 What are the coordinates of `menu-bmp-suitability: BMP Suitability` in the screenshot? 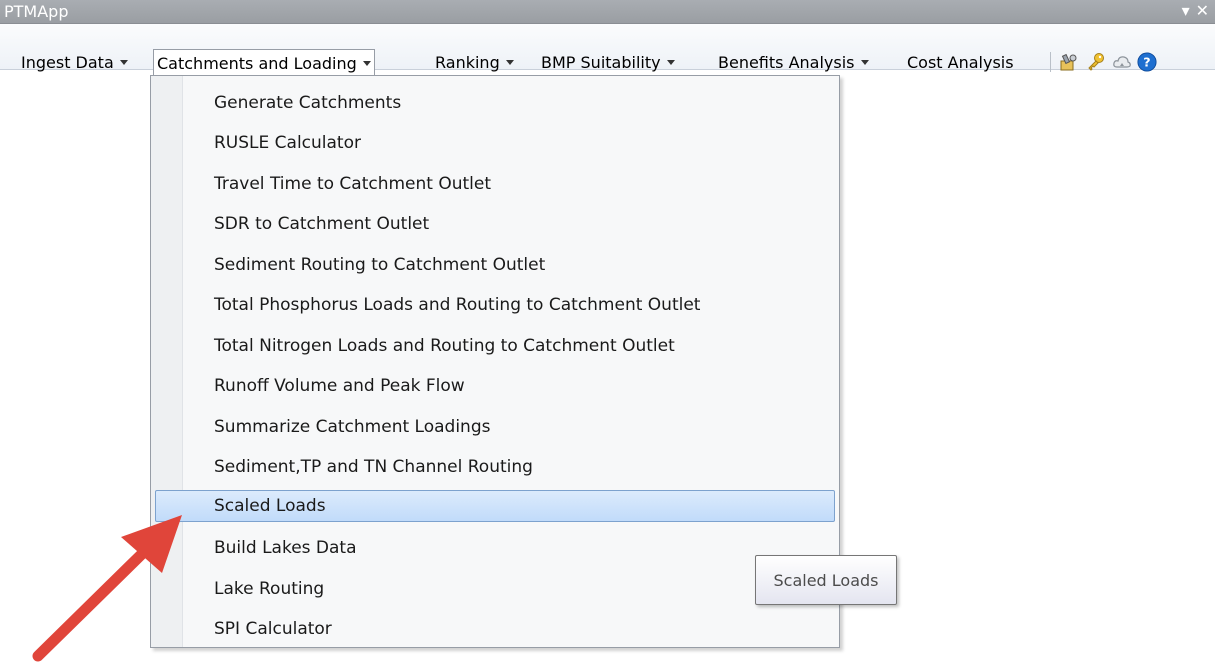 It's located at (608, 62).